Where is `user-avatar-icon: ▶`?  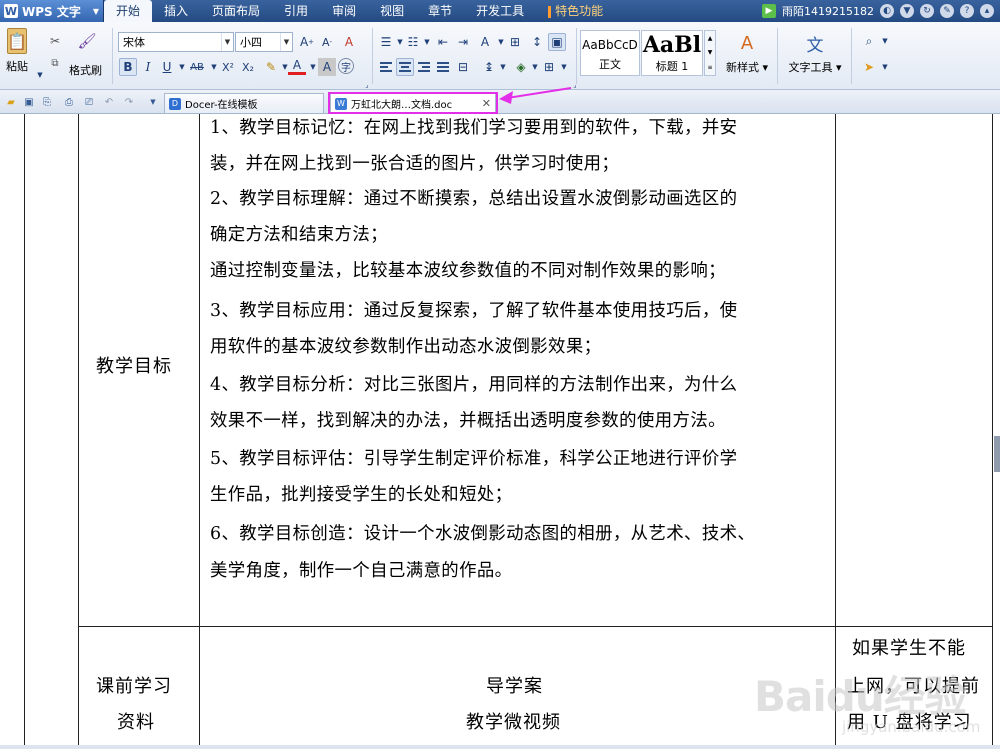 user-avatar-icon: ▶ is located at coordinates (769, 11).